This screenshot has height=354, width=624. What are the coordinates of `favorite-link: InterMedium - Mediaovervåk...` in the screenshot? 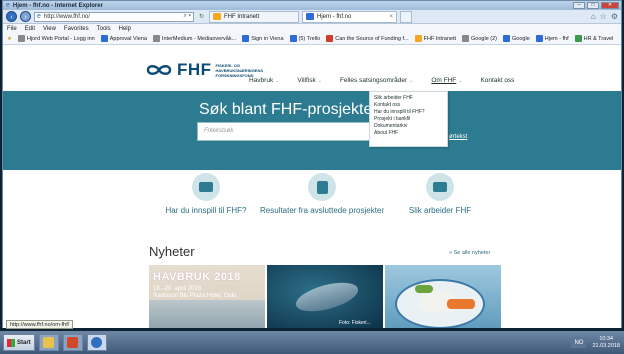 It's located at (194, 38).